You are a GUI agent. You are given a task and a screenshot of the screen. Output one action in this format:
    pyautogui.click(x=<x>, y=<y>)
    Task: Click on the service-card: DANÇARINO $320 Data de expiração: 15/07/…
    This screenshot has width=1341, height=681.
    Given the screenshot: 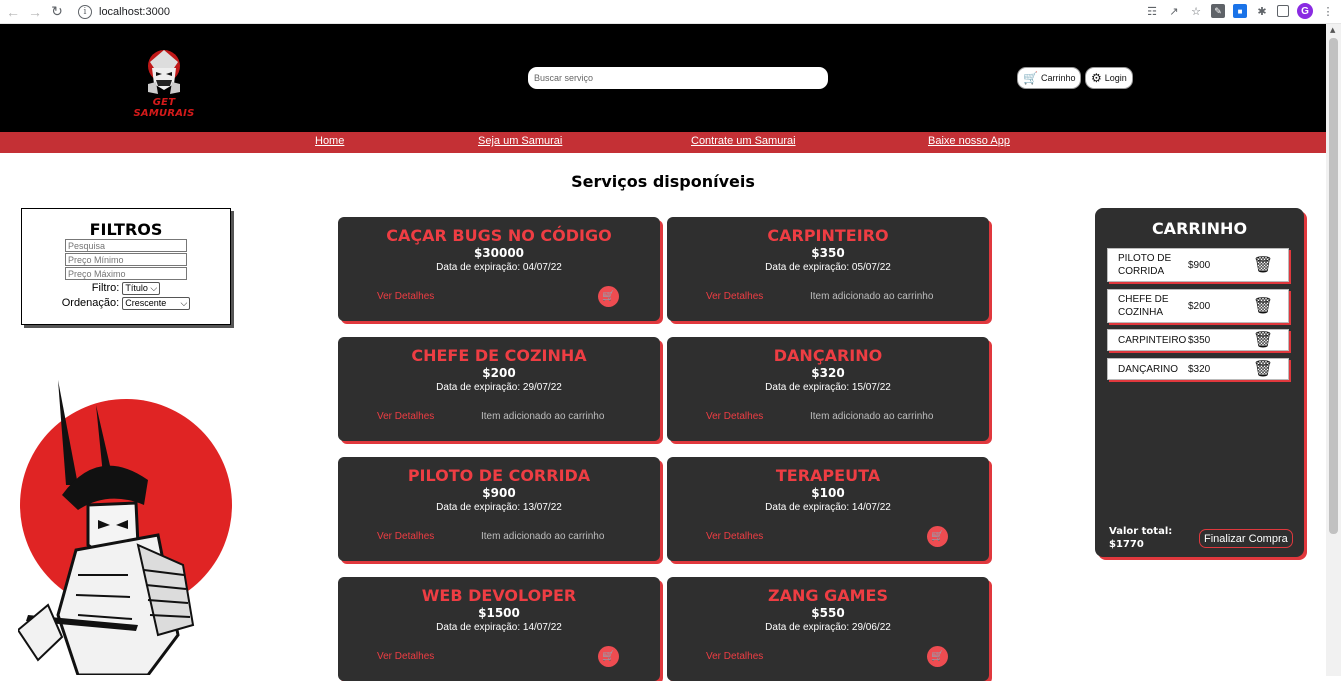 What is the action you would take?
    pyautogui.click(x=828, y=389)
    